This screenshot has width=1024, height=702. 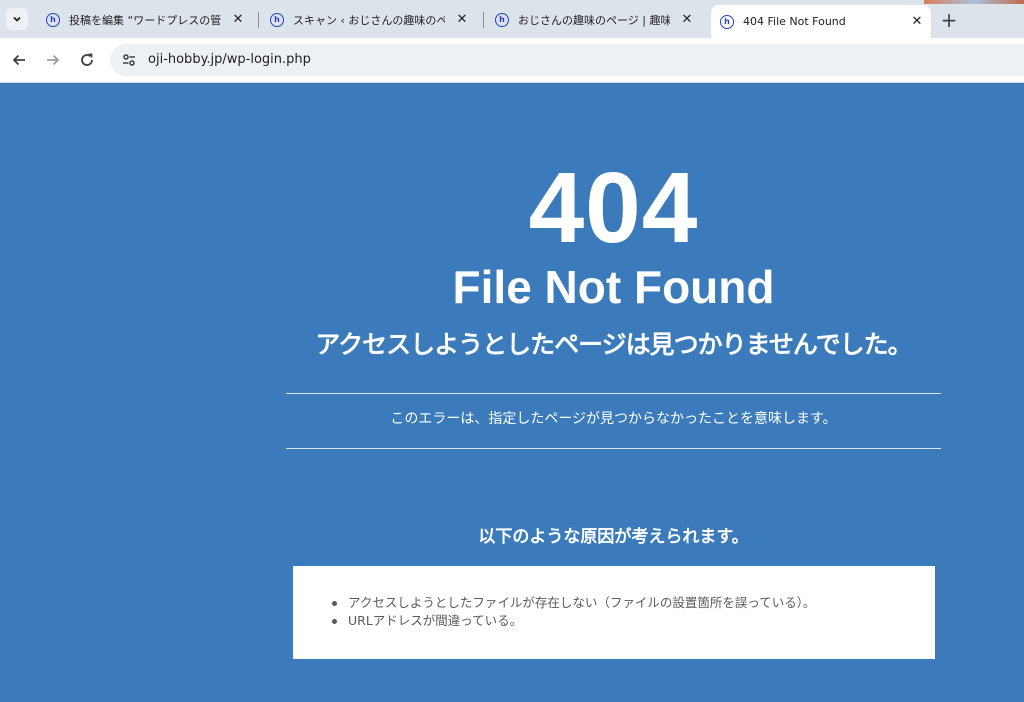 I want to click on site-info-button, so click(x=129, y=60).